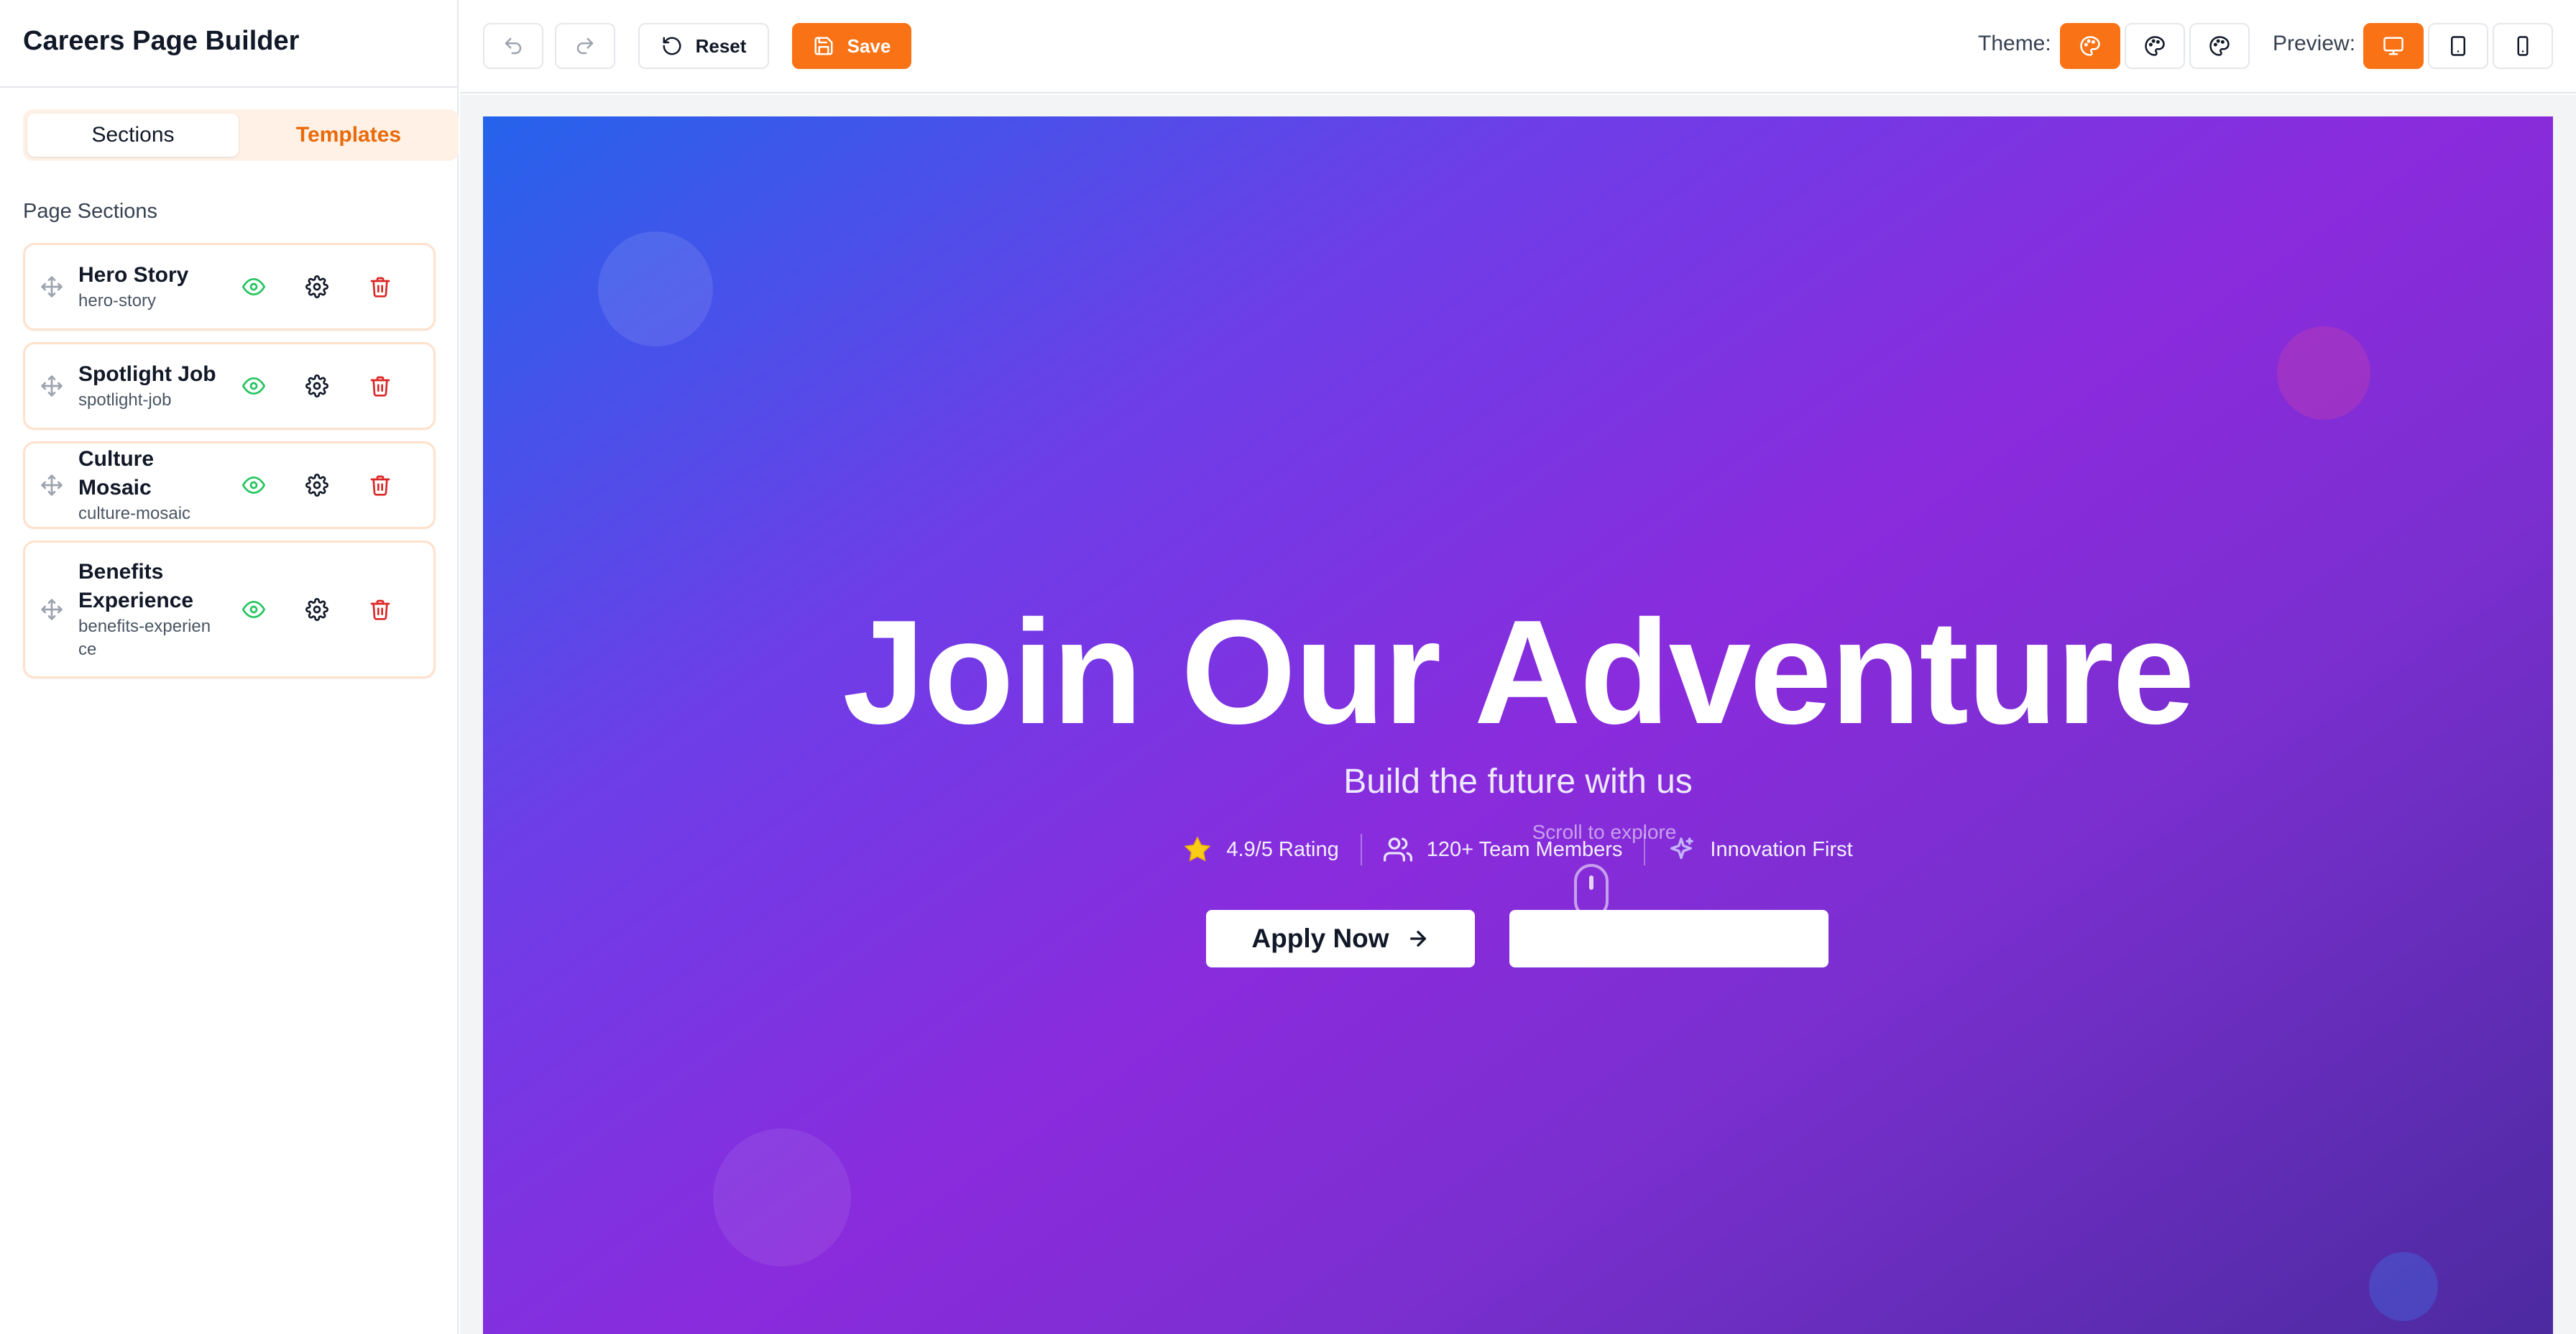 Image resolution: width=2576 pixels, height=1334 pixels. I want to click on stat-divider, so click(1361, 849).